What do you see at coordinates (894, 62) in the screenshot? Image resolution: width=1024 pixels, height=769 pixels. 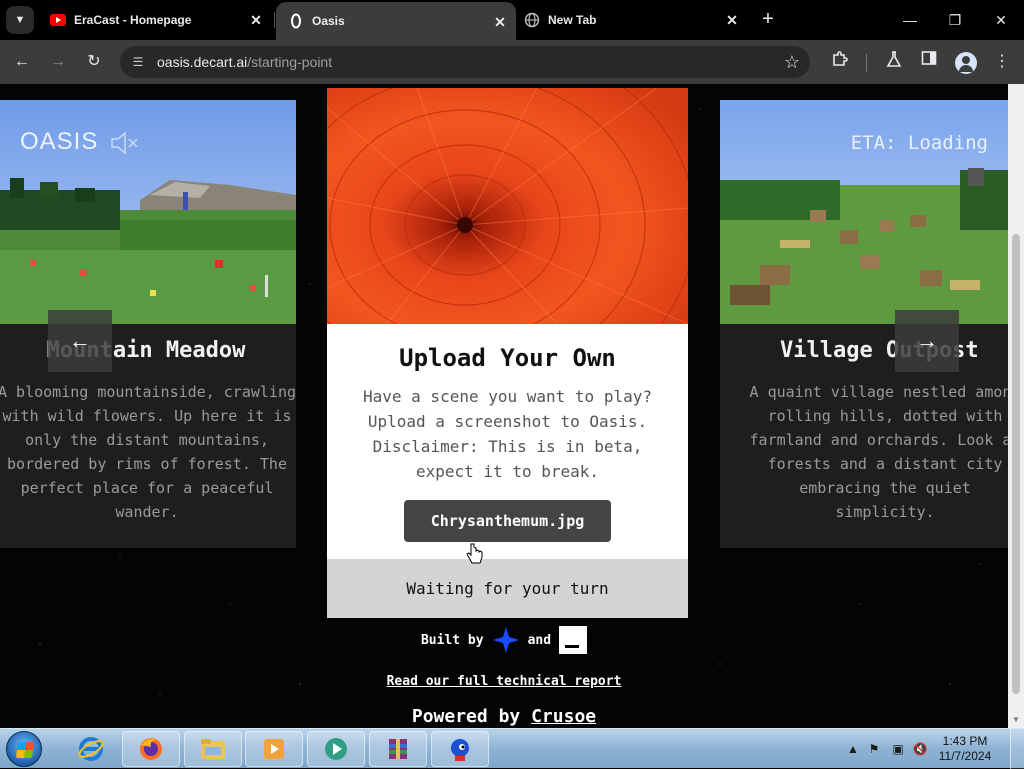 I see `labs-flask-icon` at bounding box center [894, 62].